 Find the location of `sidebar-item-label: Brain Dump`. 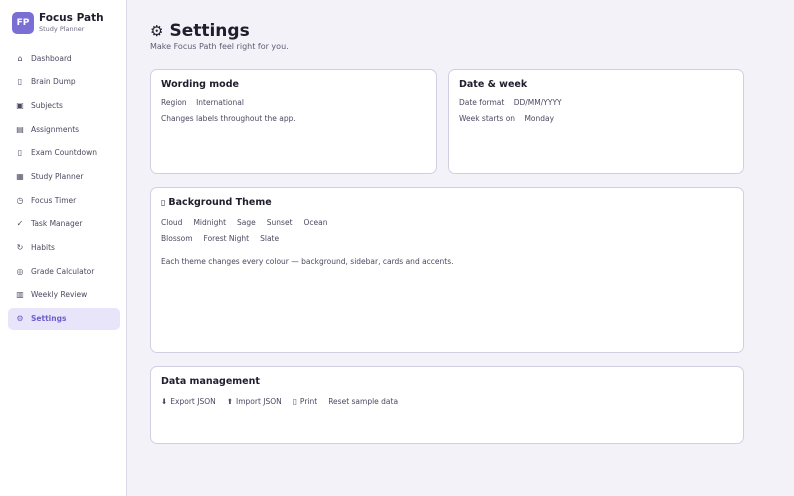

sidebar-item-label: Brain Dump is located at coordinates (53, 82).